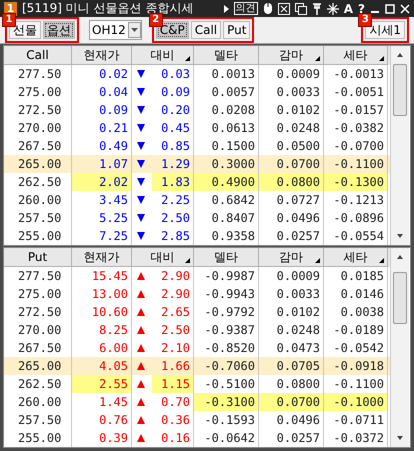  I want to click on change-cell-text: 0.85, so click(175, 146).